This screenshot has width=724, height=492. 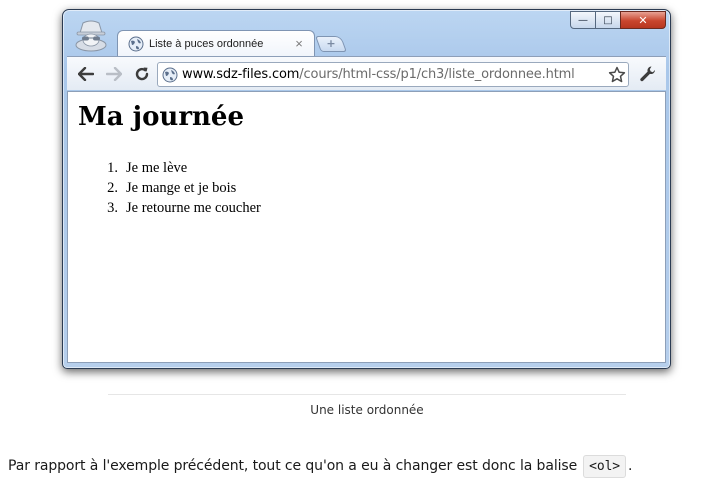 I want to click on list-item-number: 3., so click(x=112, y=208).